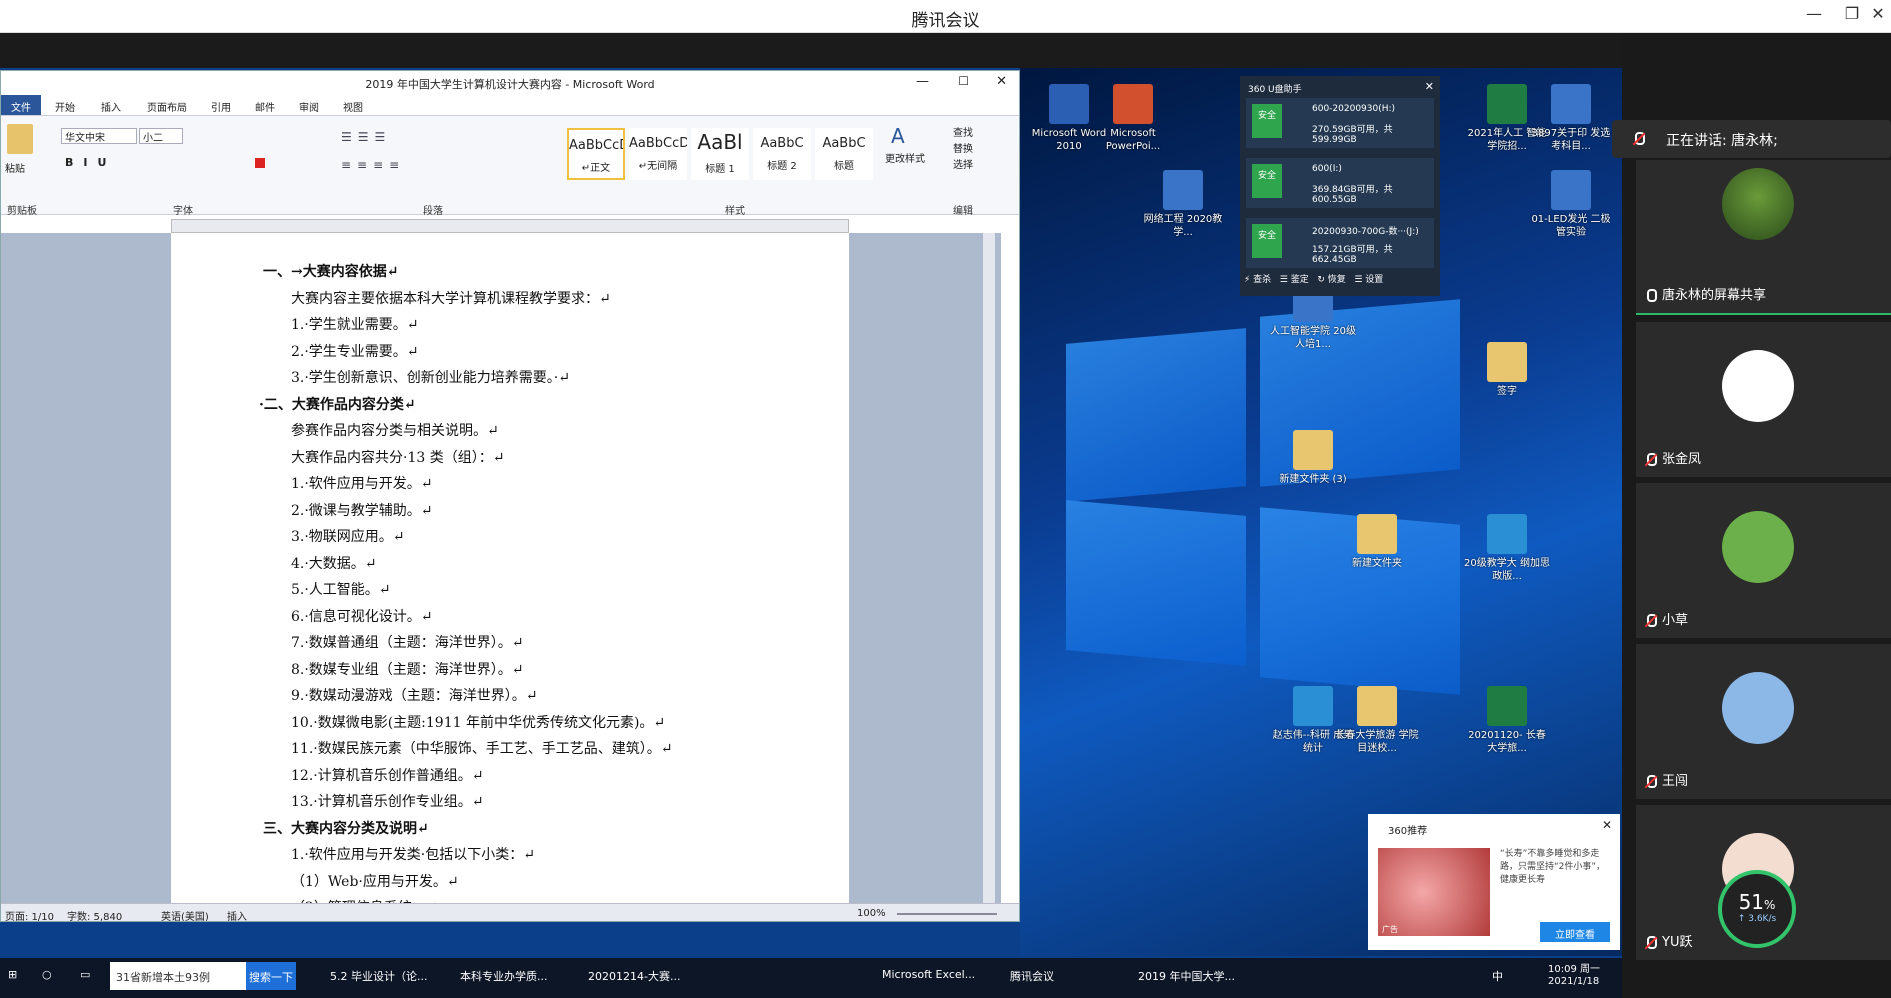 The image size is (1891, 998). I want to click on document-line: 参赛作品内容分类与相关说明。↵, so click(395, 430).